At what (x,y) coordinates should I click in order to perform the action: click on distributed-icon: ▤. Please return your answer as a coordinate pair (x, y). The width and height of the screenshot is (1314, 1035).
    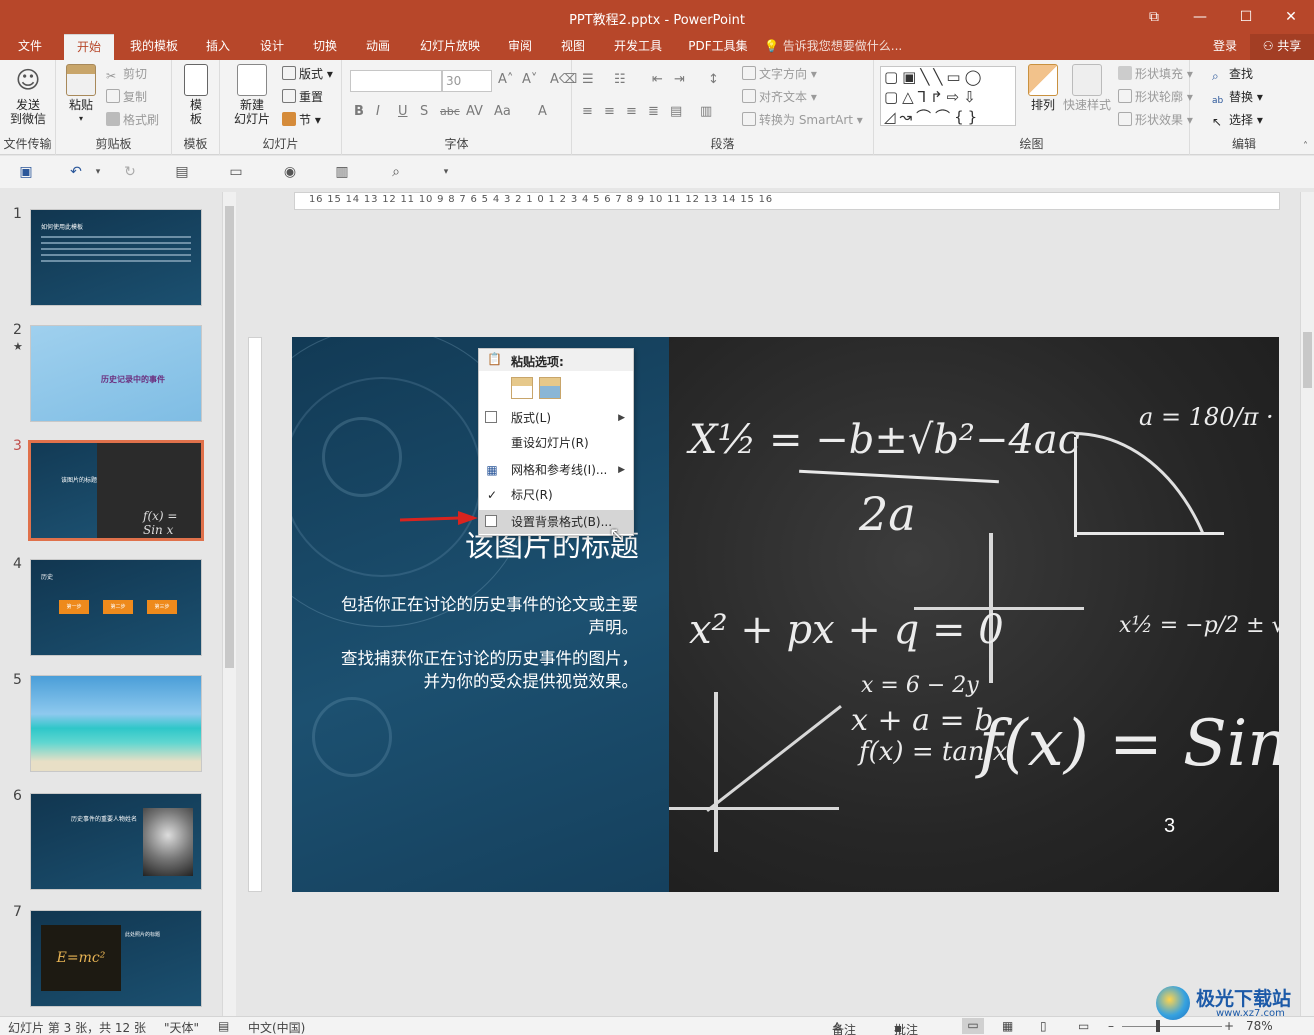
    Looking at the image, I should click on (676, 112).